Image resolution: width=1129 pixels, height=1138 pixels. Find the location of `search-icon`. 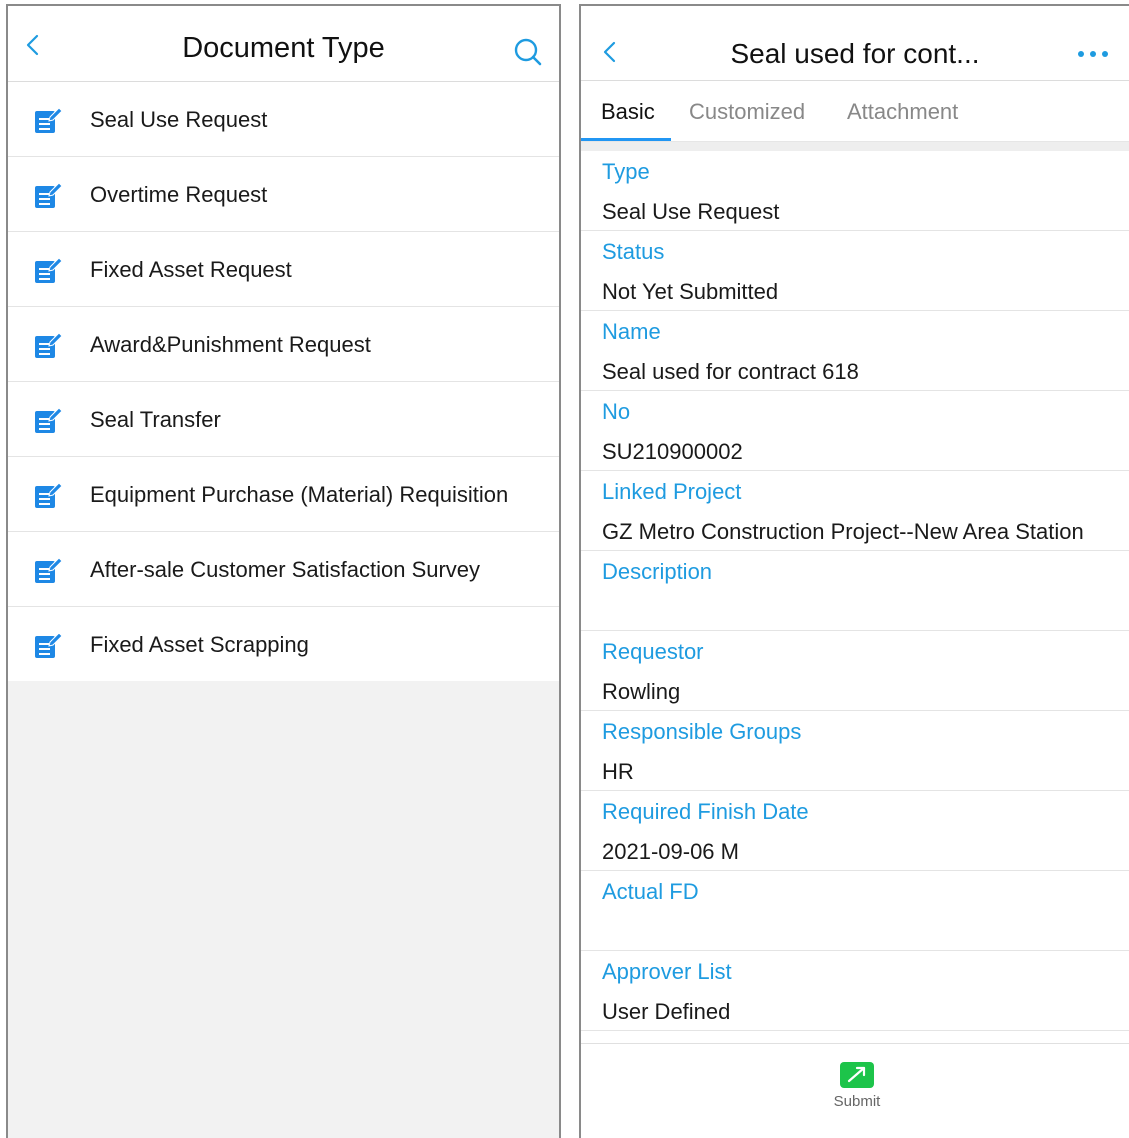

search-icon is located at coordinates (528, 52).